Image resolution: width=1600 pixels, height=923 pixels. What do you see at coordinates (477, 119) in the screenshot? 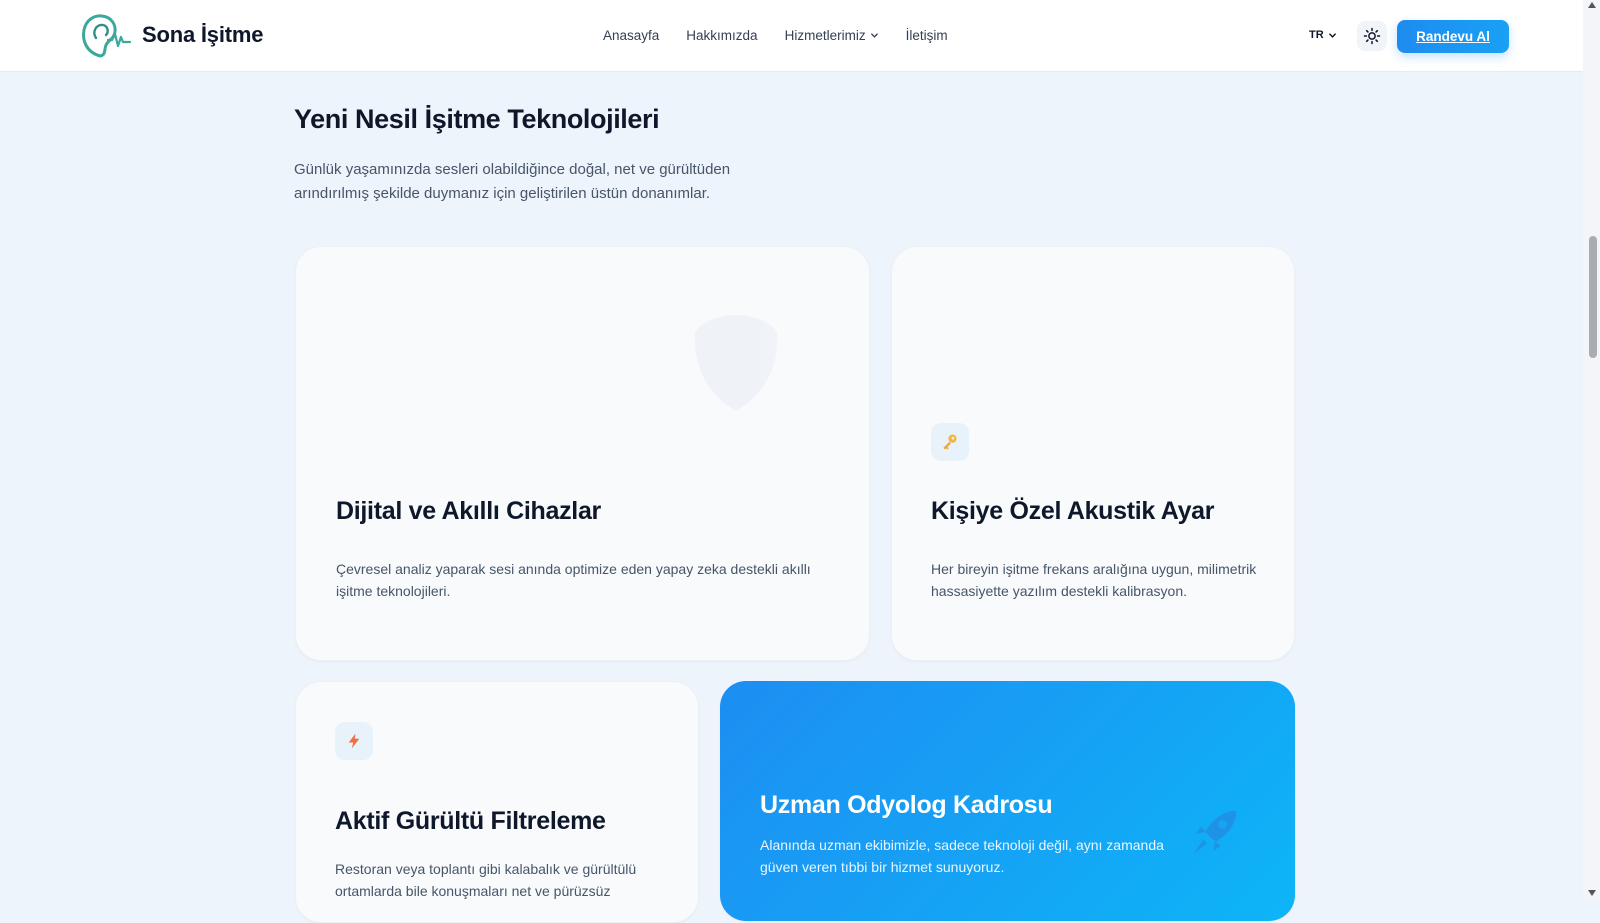
I see `section-title: Yeni Nesil İşitme Teknolojileri` at bounding box center [477, 119].